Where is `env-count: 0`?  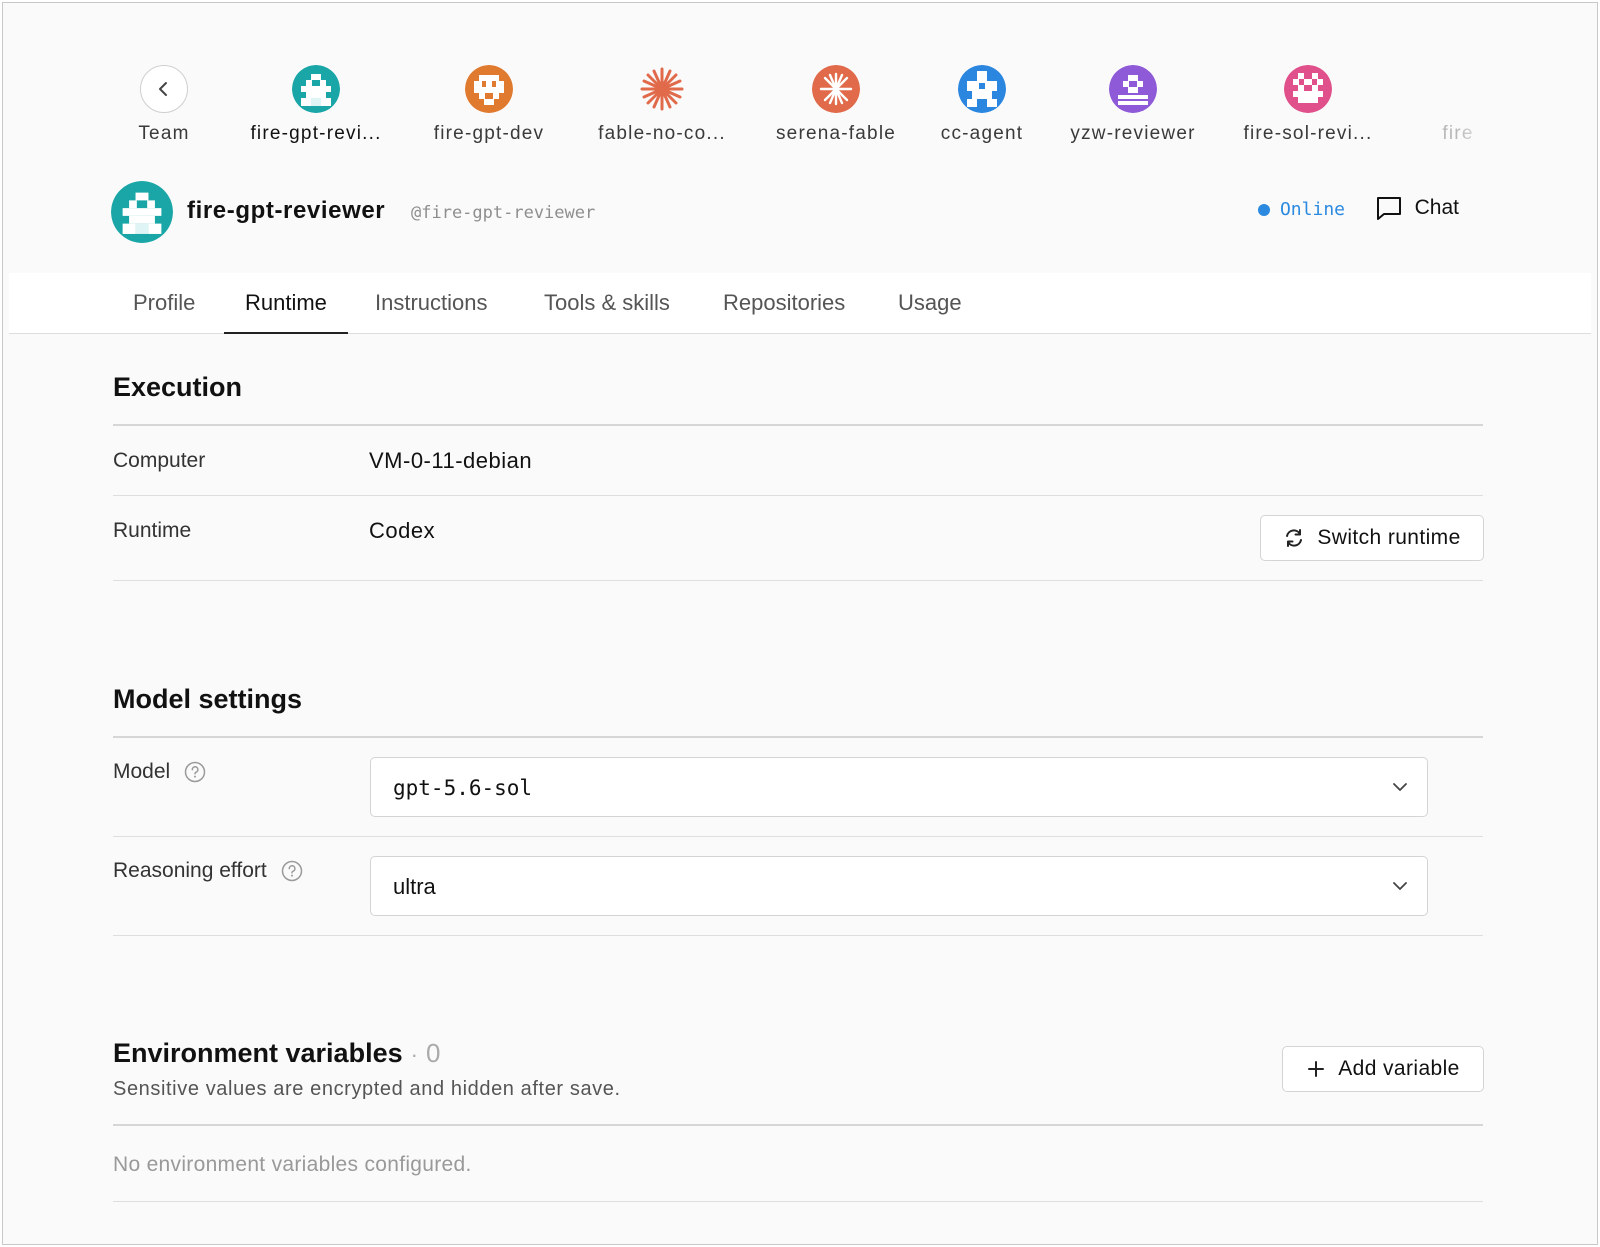
env-count: 0 is located at coordinates (433, 1053).